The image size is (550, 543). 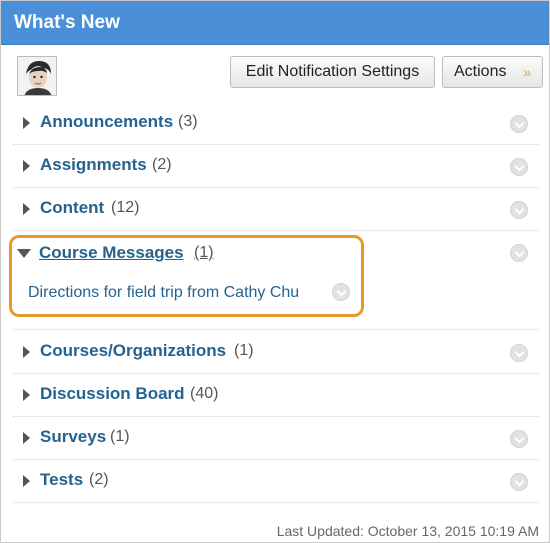 I want to click on section-count: (3), so click(x=188, y=121).